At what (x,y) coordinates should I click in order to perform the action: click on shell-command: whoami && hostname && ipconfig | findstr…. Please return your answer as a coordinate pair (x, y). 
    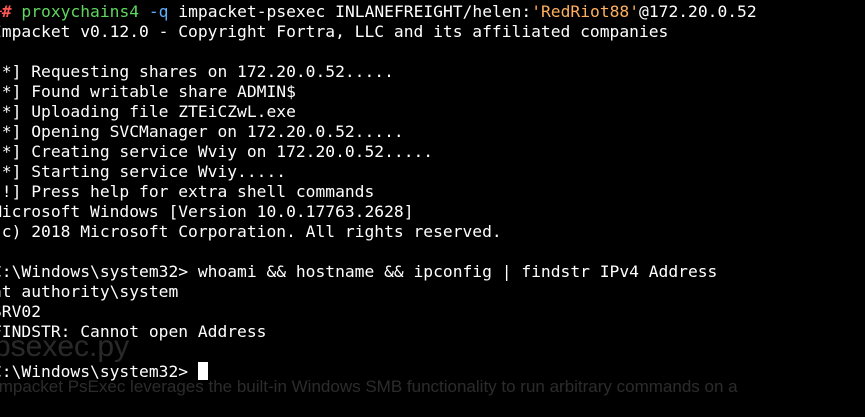
    Looking at the image, I should click on (453, 271).